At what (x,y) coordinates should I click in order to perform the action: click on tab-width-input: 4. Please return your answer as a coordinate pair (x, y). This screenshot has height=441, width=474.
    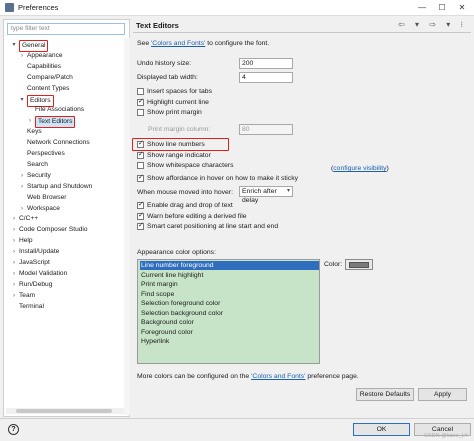
    Looking at the image, I should click on (266, 77).